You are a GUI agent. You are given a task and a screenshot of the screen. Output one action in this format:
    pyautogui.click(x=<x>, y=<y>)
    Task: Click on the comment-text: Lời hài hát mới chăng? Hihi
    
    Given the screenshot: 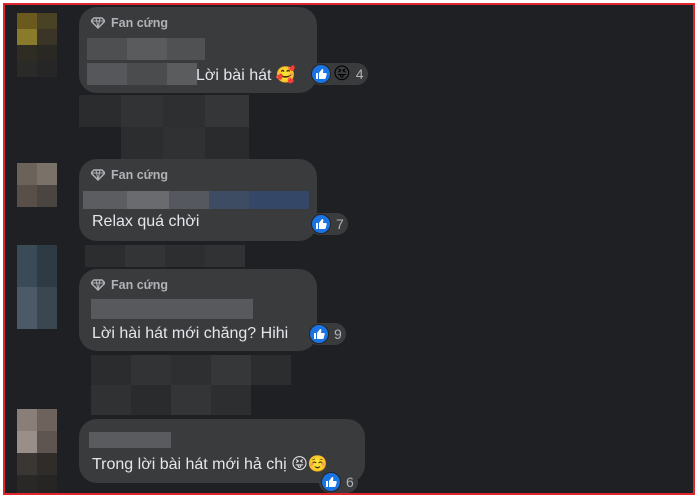 What is the action you would take?
    pyautogui.click(x=190, y=333)
    